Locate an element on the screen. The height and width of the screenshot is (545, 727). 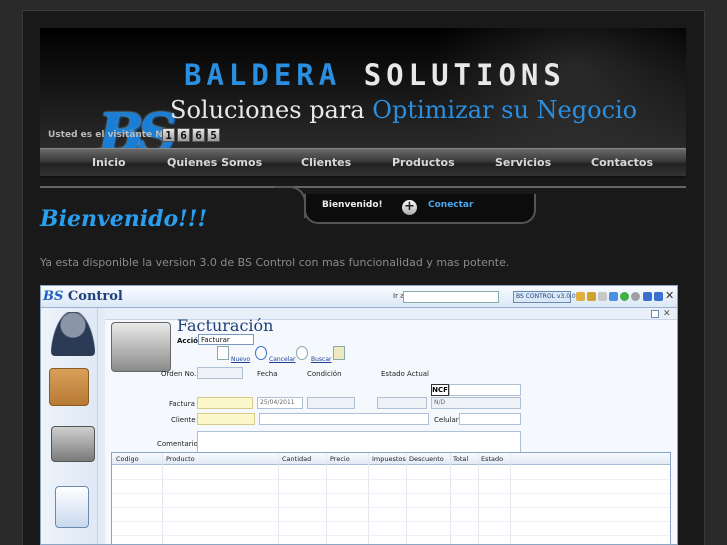
counter-digit: 5 is located at coordinates (213, 135).